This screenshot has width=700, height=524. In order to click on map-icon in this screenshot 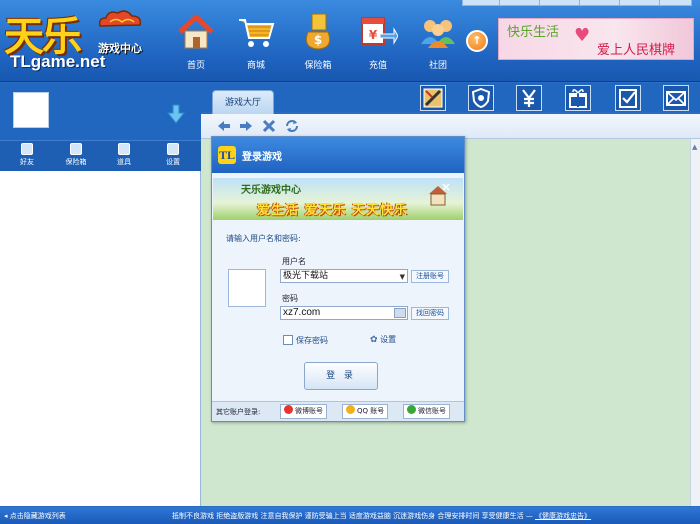, I will do `click(433, 98)`.